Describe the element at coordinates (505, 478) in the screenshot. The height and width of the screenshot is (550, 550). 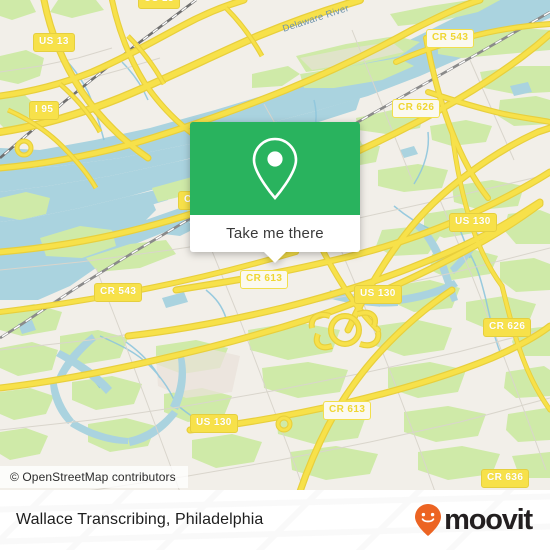
I see `shield-cr-636: CR 636` at that location.